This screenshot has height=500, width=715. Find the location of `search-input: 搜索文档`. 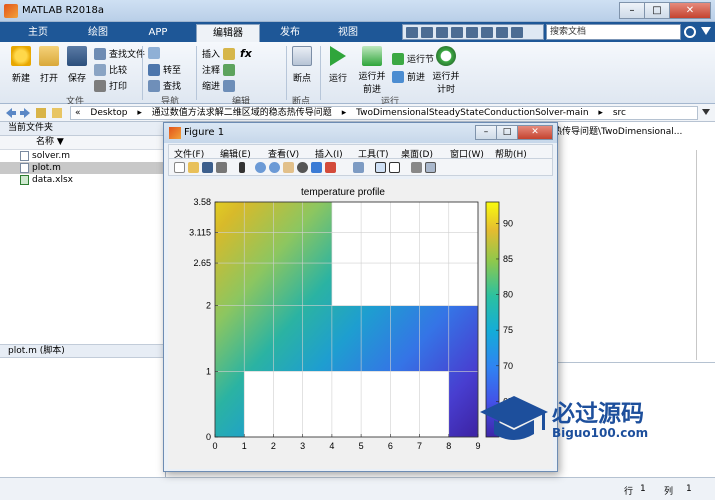

search-input: 搜索文档 is located at coordinates (613, 32).